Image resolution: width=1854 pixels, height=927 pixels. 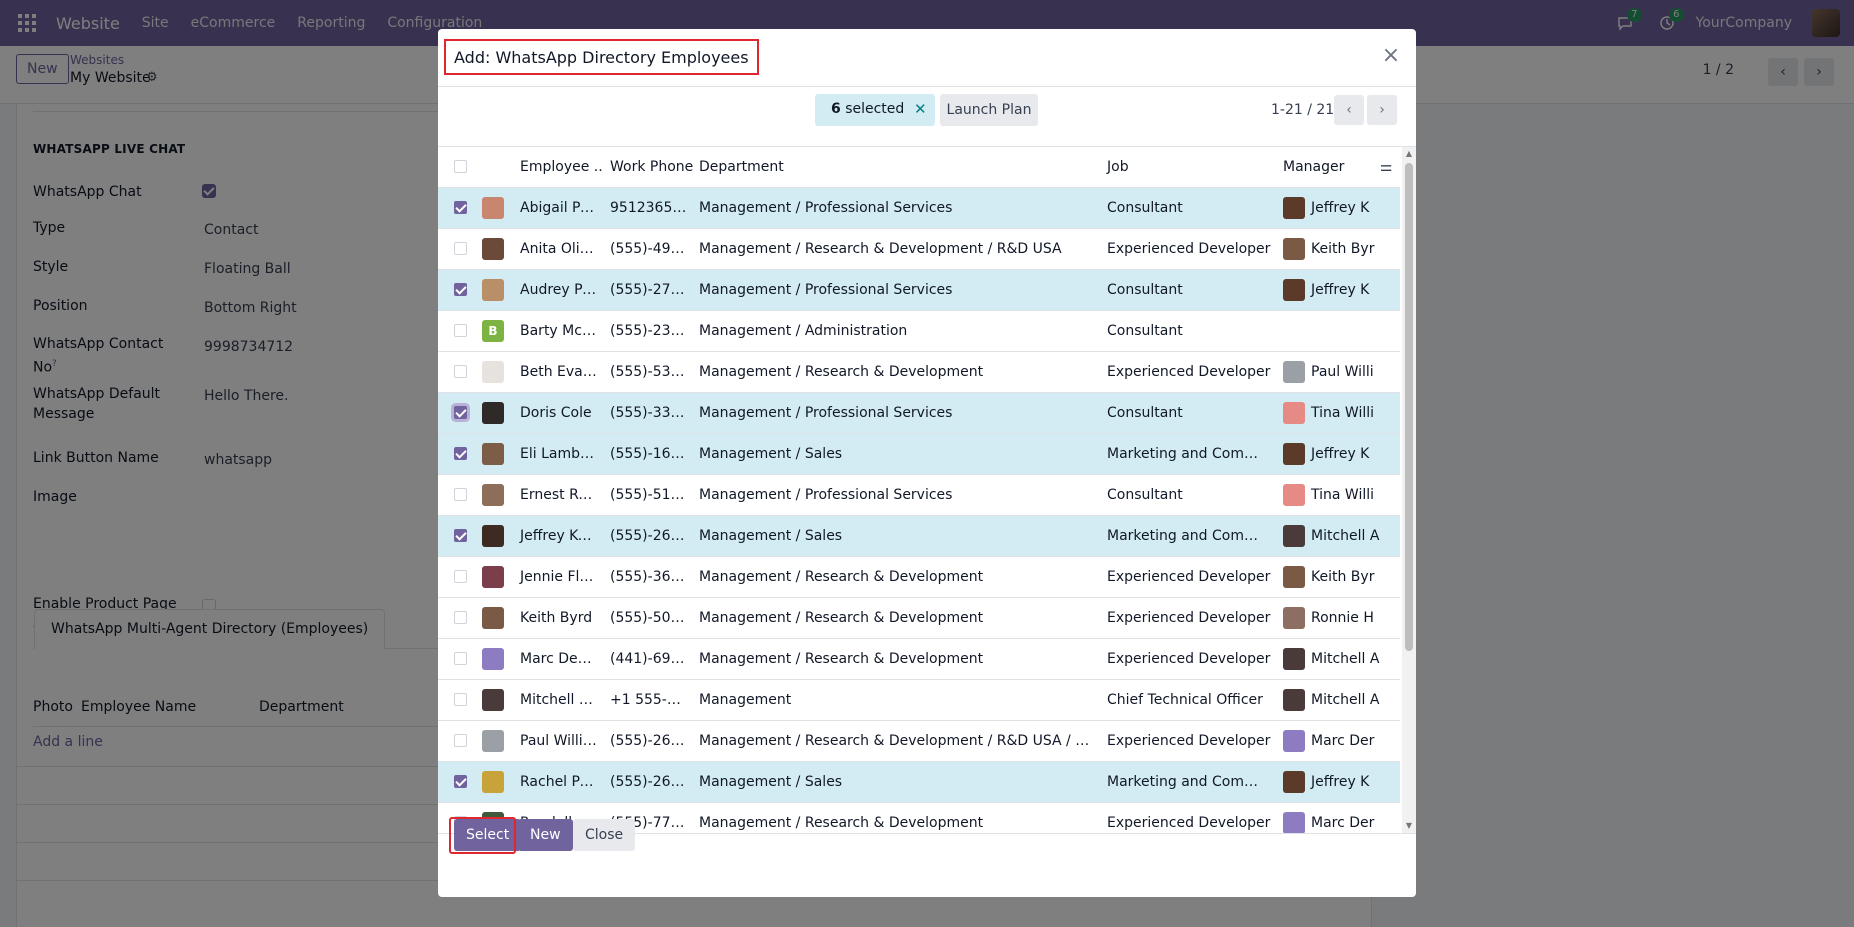 What do you see at coordinates (559, 249) in the screenshot?
I see `employee-name: Anita Oliver` at bounding box center [559, 249].